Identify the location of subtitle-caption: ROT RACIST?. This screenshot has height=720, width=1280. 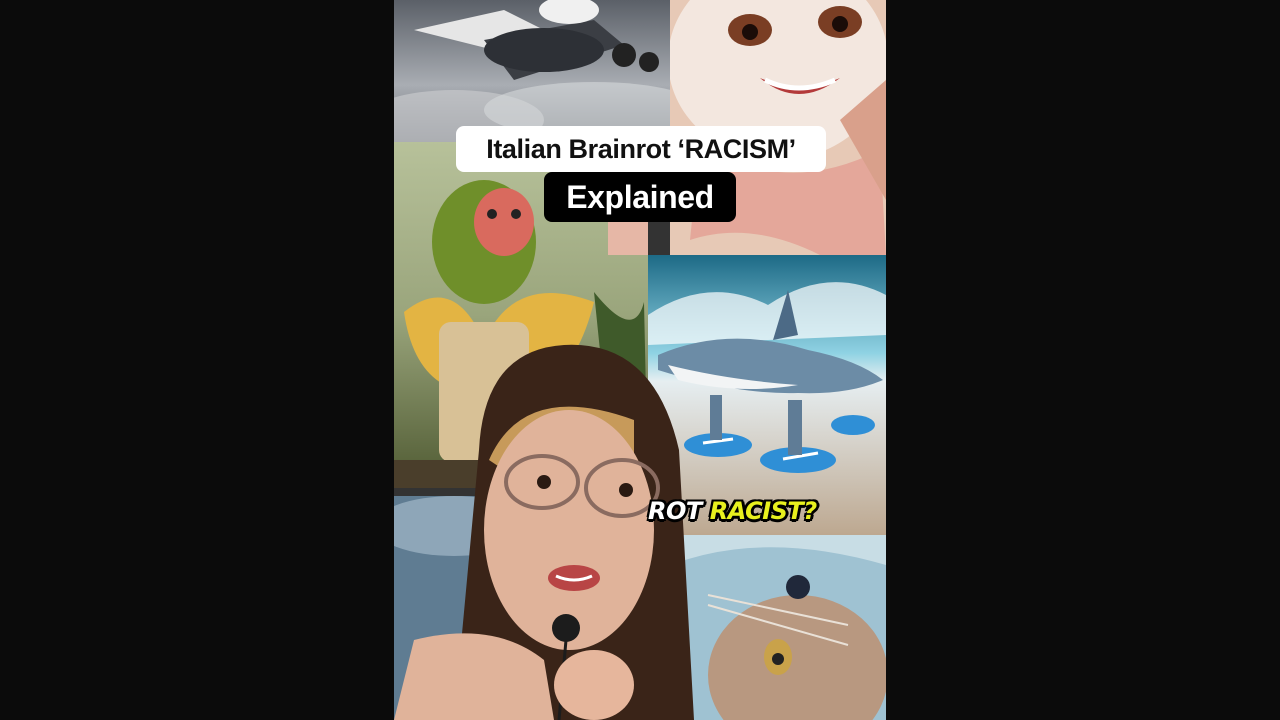
(732, 511).